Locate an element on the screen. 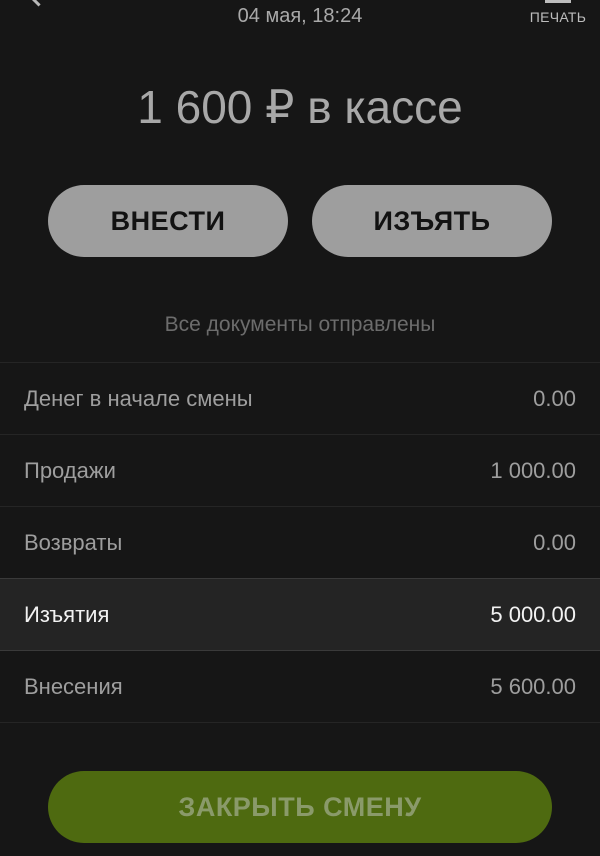 The image size is (600, 856). summary-row-returns: Возвраты 0.00 is located at coordinates (300, 543).